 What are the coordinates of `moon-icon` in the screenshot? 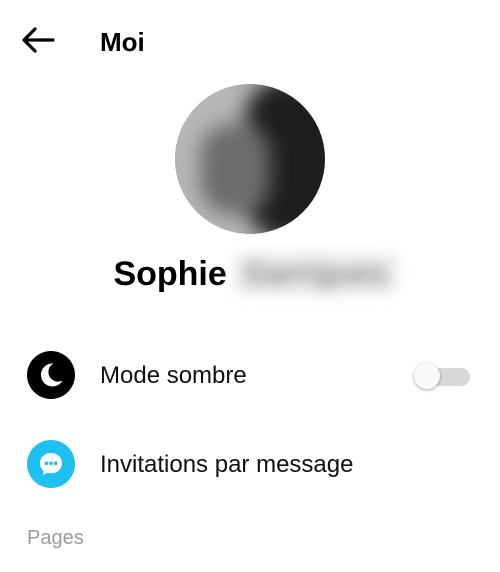 It's located at (51, 375).